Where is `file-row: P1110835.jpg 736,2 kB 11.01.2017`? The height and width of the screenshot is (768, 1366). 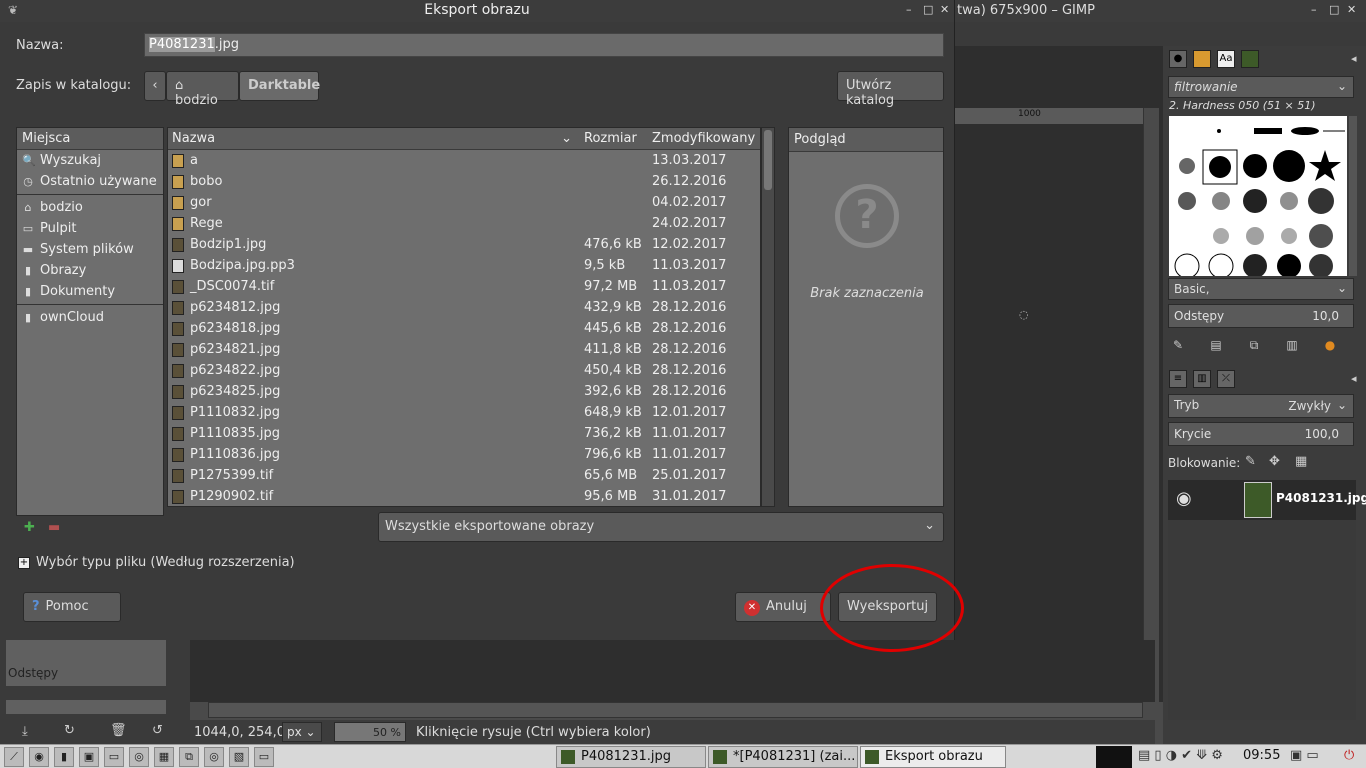 file-row: P1110835.jpg 736,2 kB 11.01.2017 is located at coordinates (464, 433).